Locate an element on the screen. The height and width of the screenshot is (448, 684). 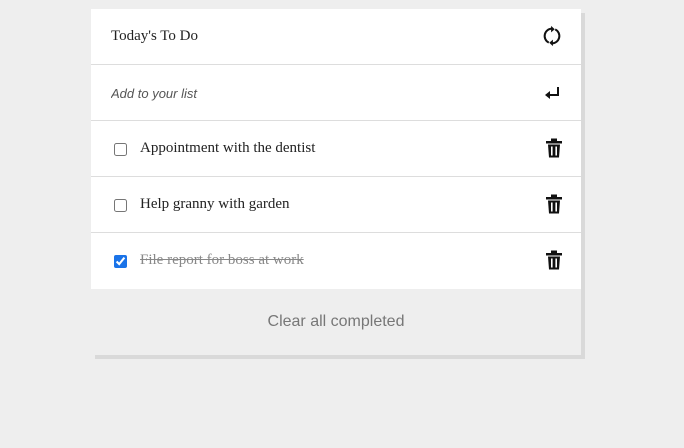
add-row is located at coordinates (336, 93).